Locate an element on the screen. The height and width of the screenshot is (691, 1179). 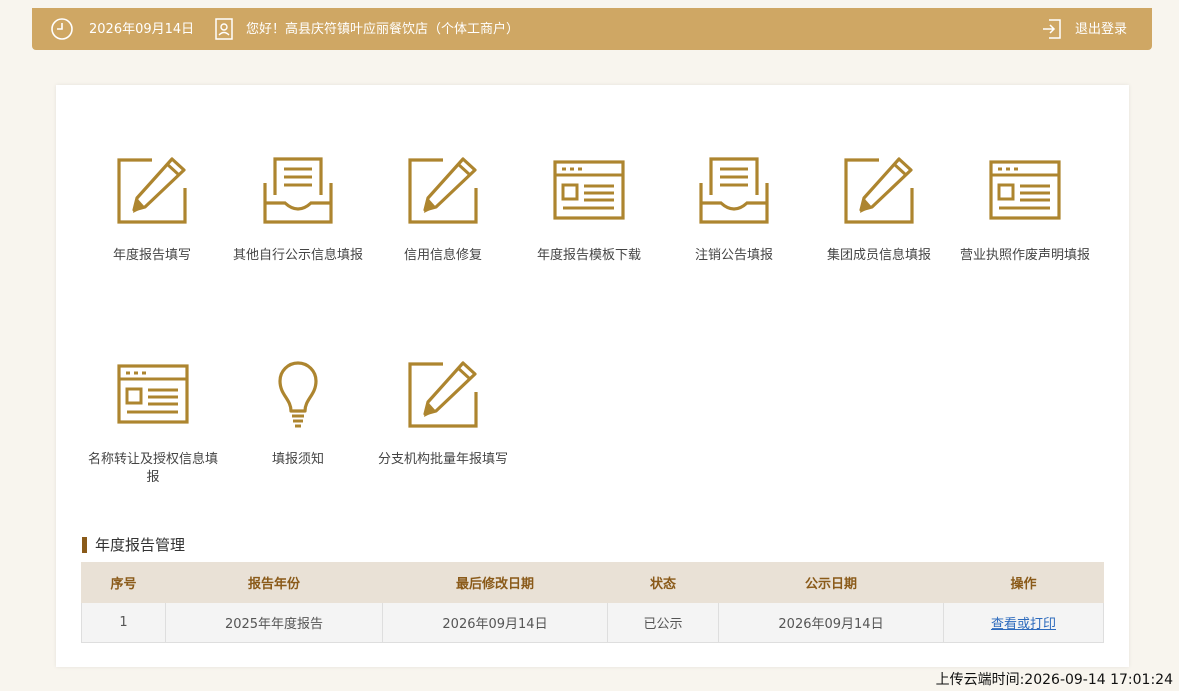
lightbulb-icon is located at coordinates (298, 394).